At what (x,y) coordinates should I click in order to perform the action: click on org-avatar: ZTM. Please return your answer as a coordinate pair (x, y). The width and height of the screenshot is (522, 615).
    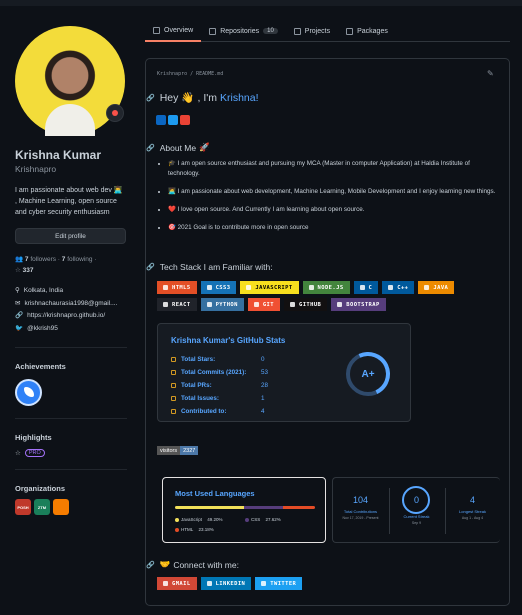
    Looking at the image, I should click on (42, 507).